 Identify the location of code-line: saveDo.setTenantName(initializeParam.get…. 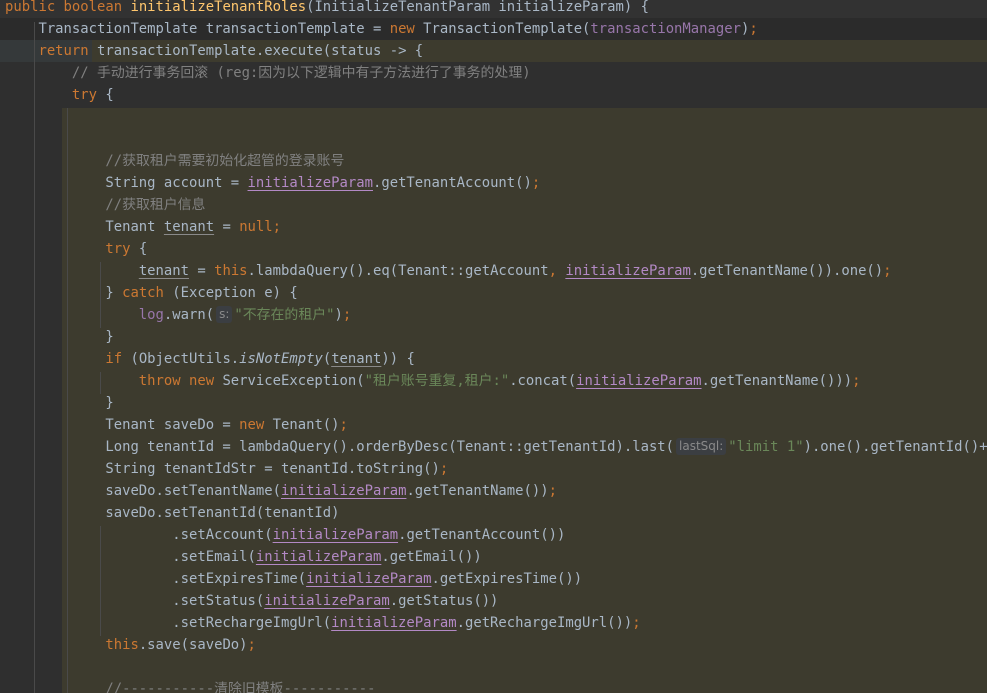
(281, 491).